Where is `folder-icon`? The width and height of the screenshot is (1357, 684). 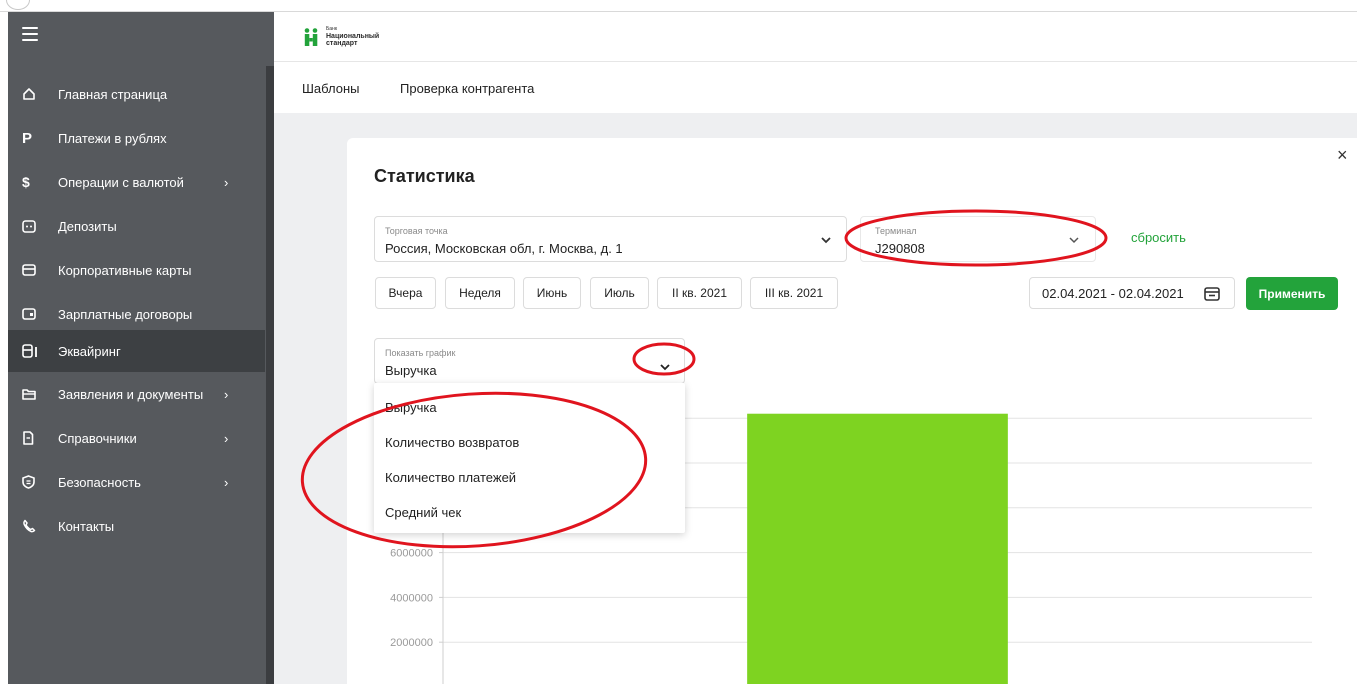
folder-icon is located at coordinates (33, 394).